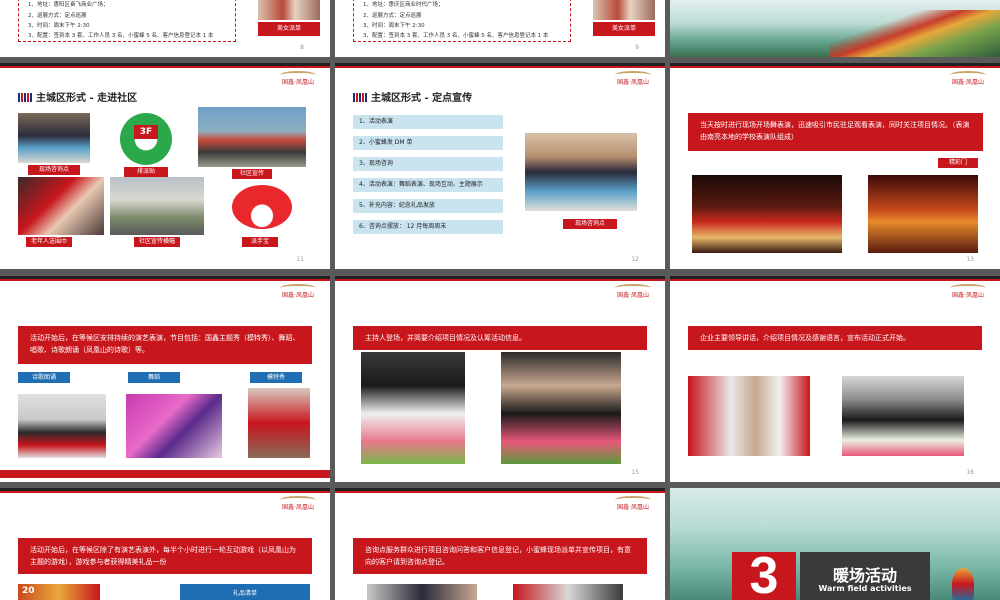 This screenshot has width=1000, height=600. I want to click on page-number: 15, so click(635, 472).